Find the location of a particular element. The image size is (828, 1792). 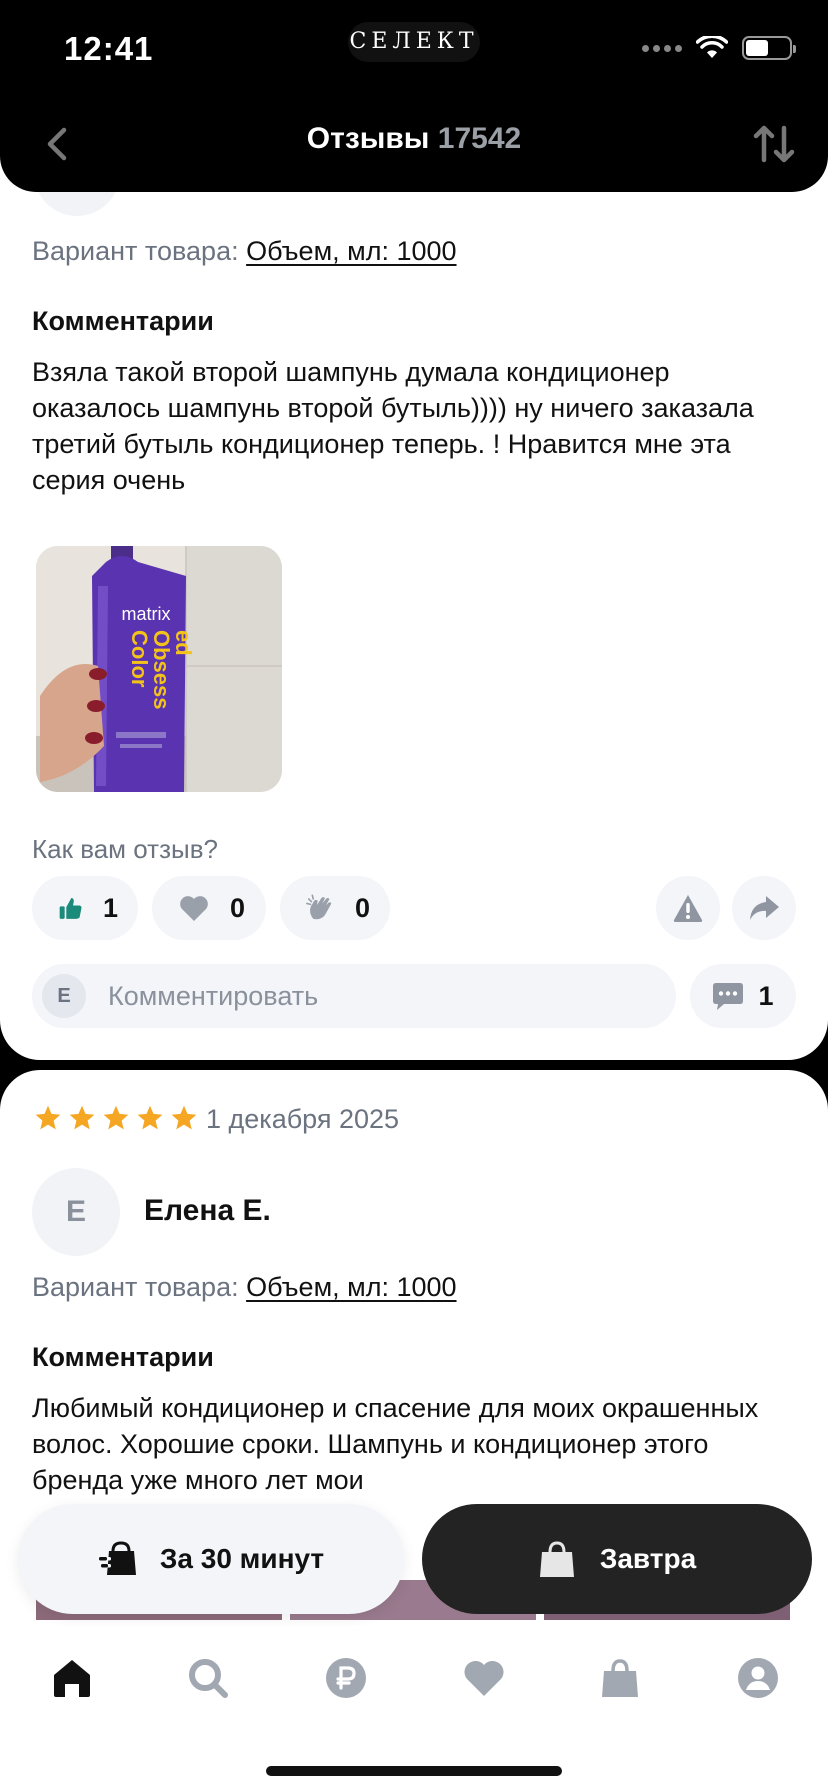

chat-bubble-icon is located at coordinates (728, 996).